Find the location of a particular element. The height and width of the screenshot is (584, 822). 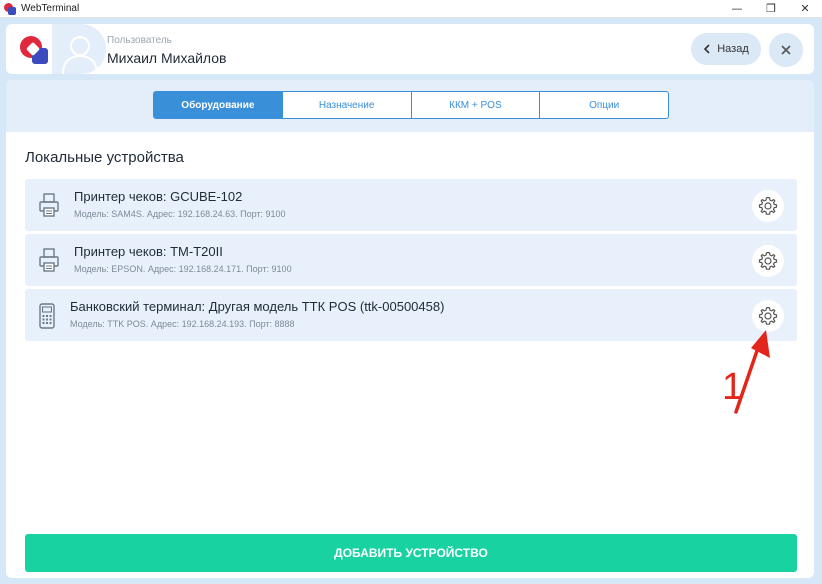

annotation-number: 1 is located at coordinates (733, 387).